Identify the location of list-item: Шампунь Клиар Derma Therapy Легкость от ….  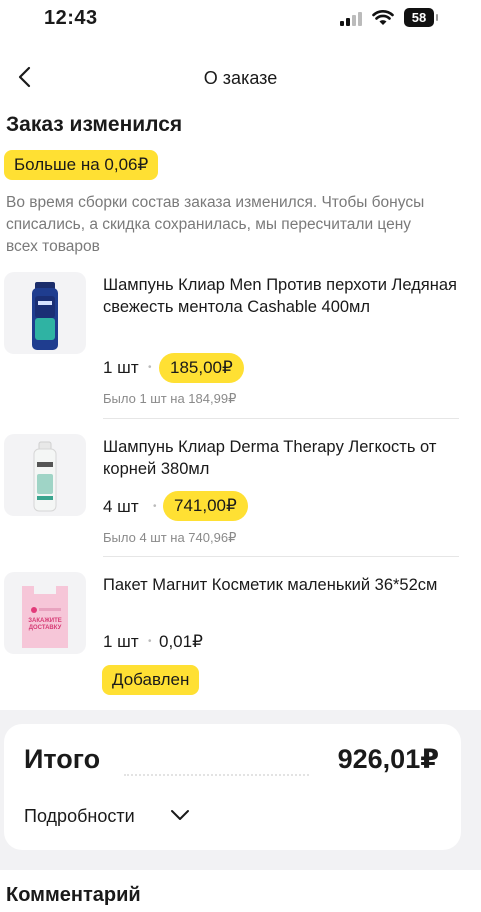
(240, 494).